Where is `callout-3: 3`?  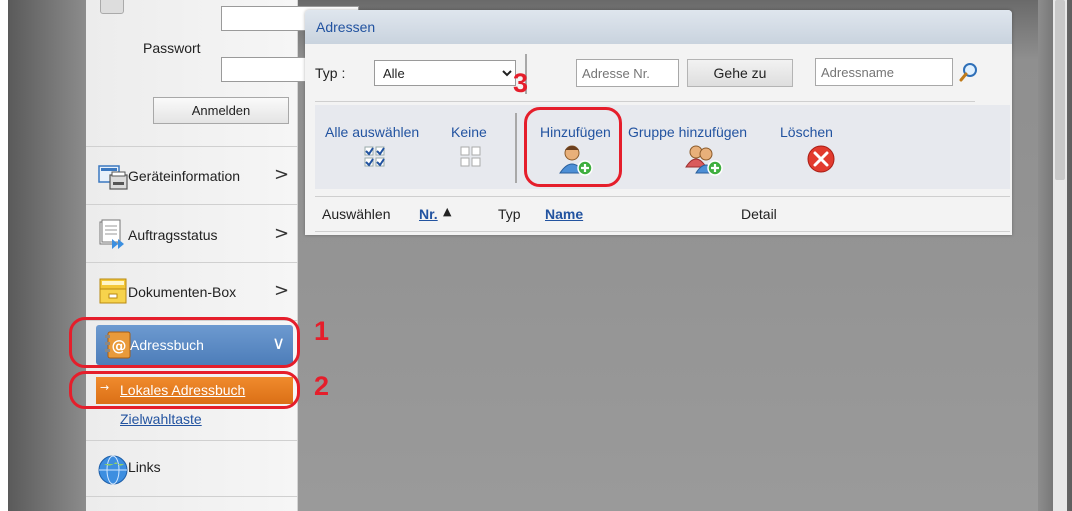 callout-3: 3 is located at coordinates (521, 83).